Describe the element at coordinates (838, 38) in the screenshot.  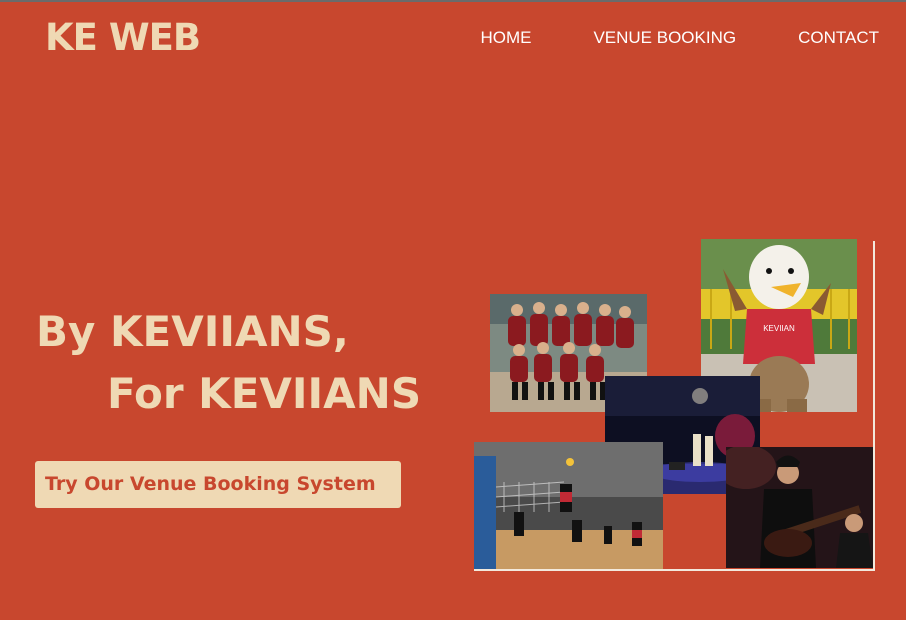
I see `nav-contact-link: CONTACT` at that location.